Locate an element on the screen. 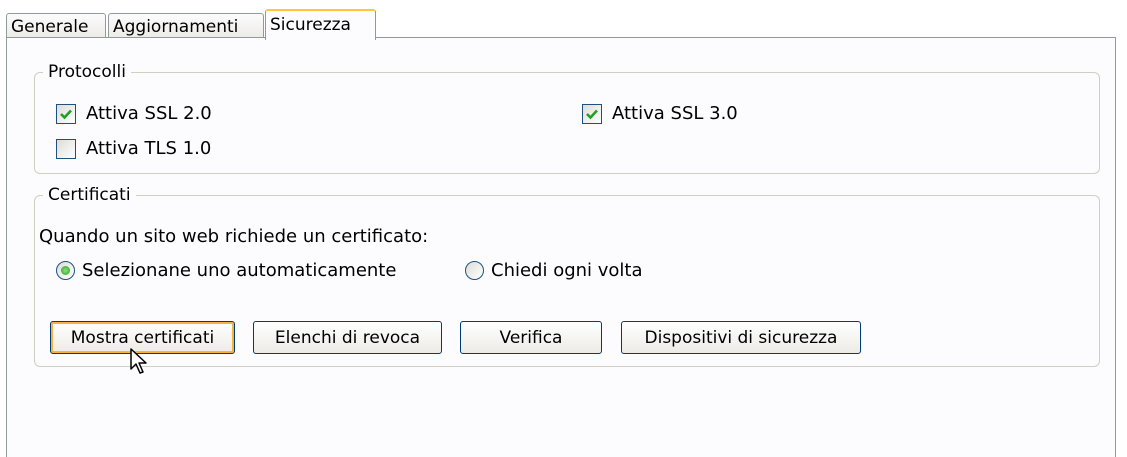  verify-button: Verifica is located at coordinates (531, 337).